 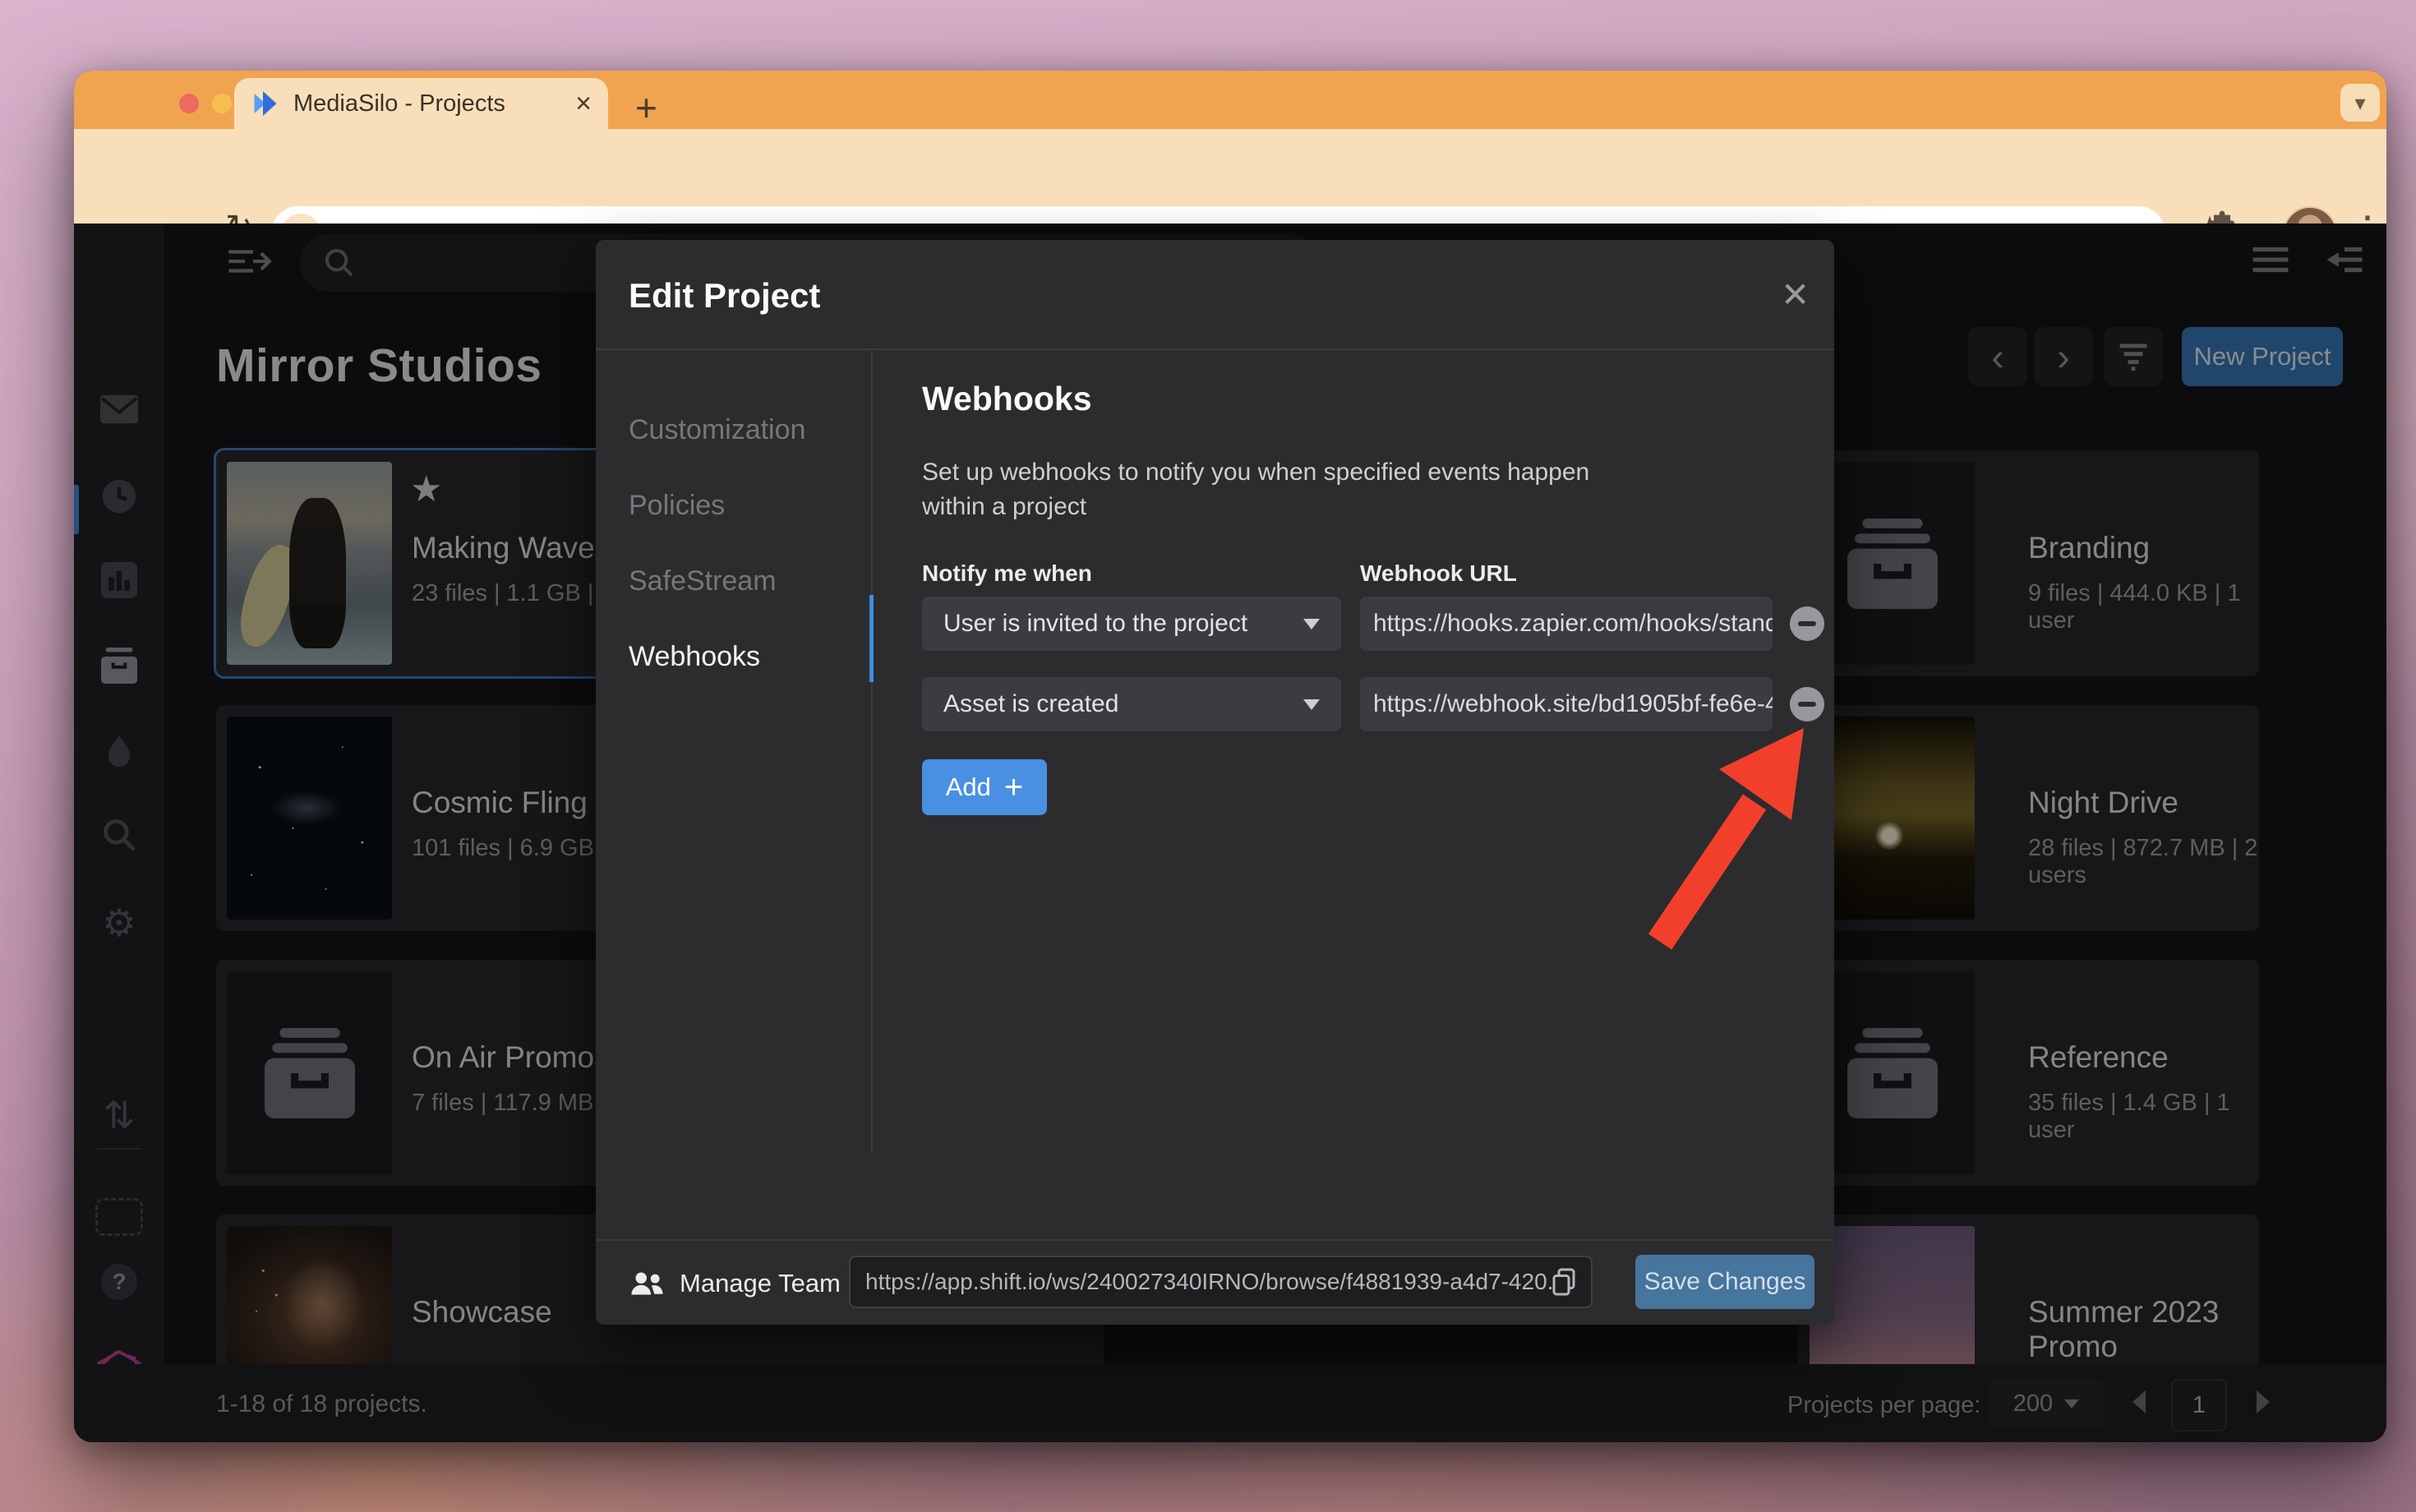 I want to click on people-icon, so click(x=647, y=1284).